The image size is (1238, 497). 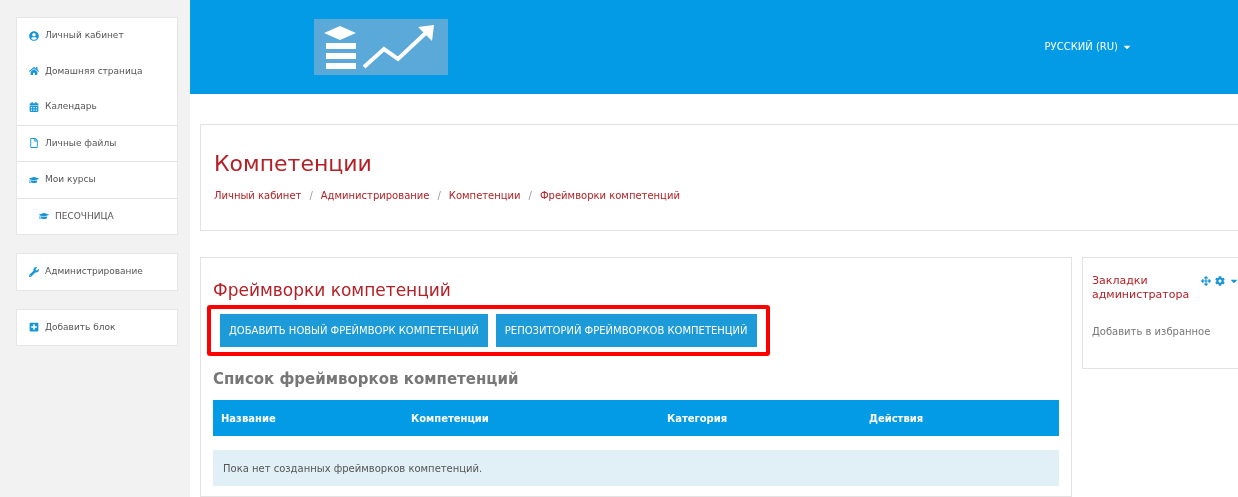 What do you see at coordinates (97, 327) in the screenshot?
I see `nav-item: Добавить блок` at bounding box center [97, 327].